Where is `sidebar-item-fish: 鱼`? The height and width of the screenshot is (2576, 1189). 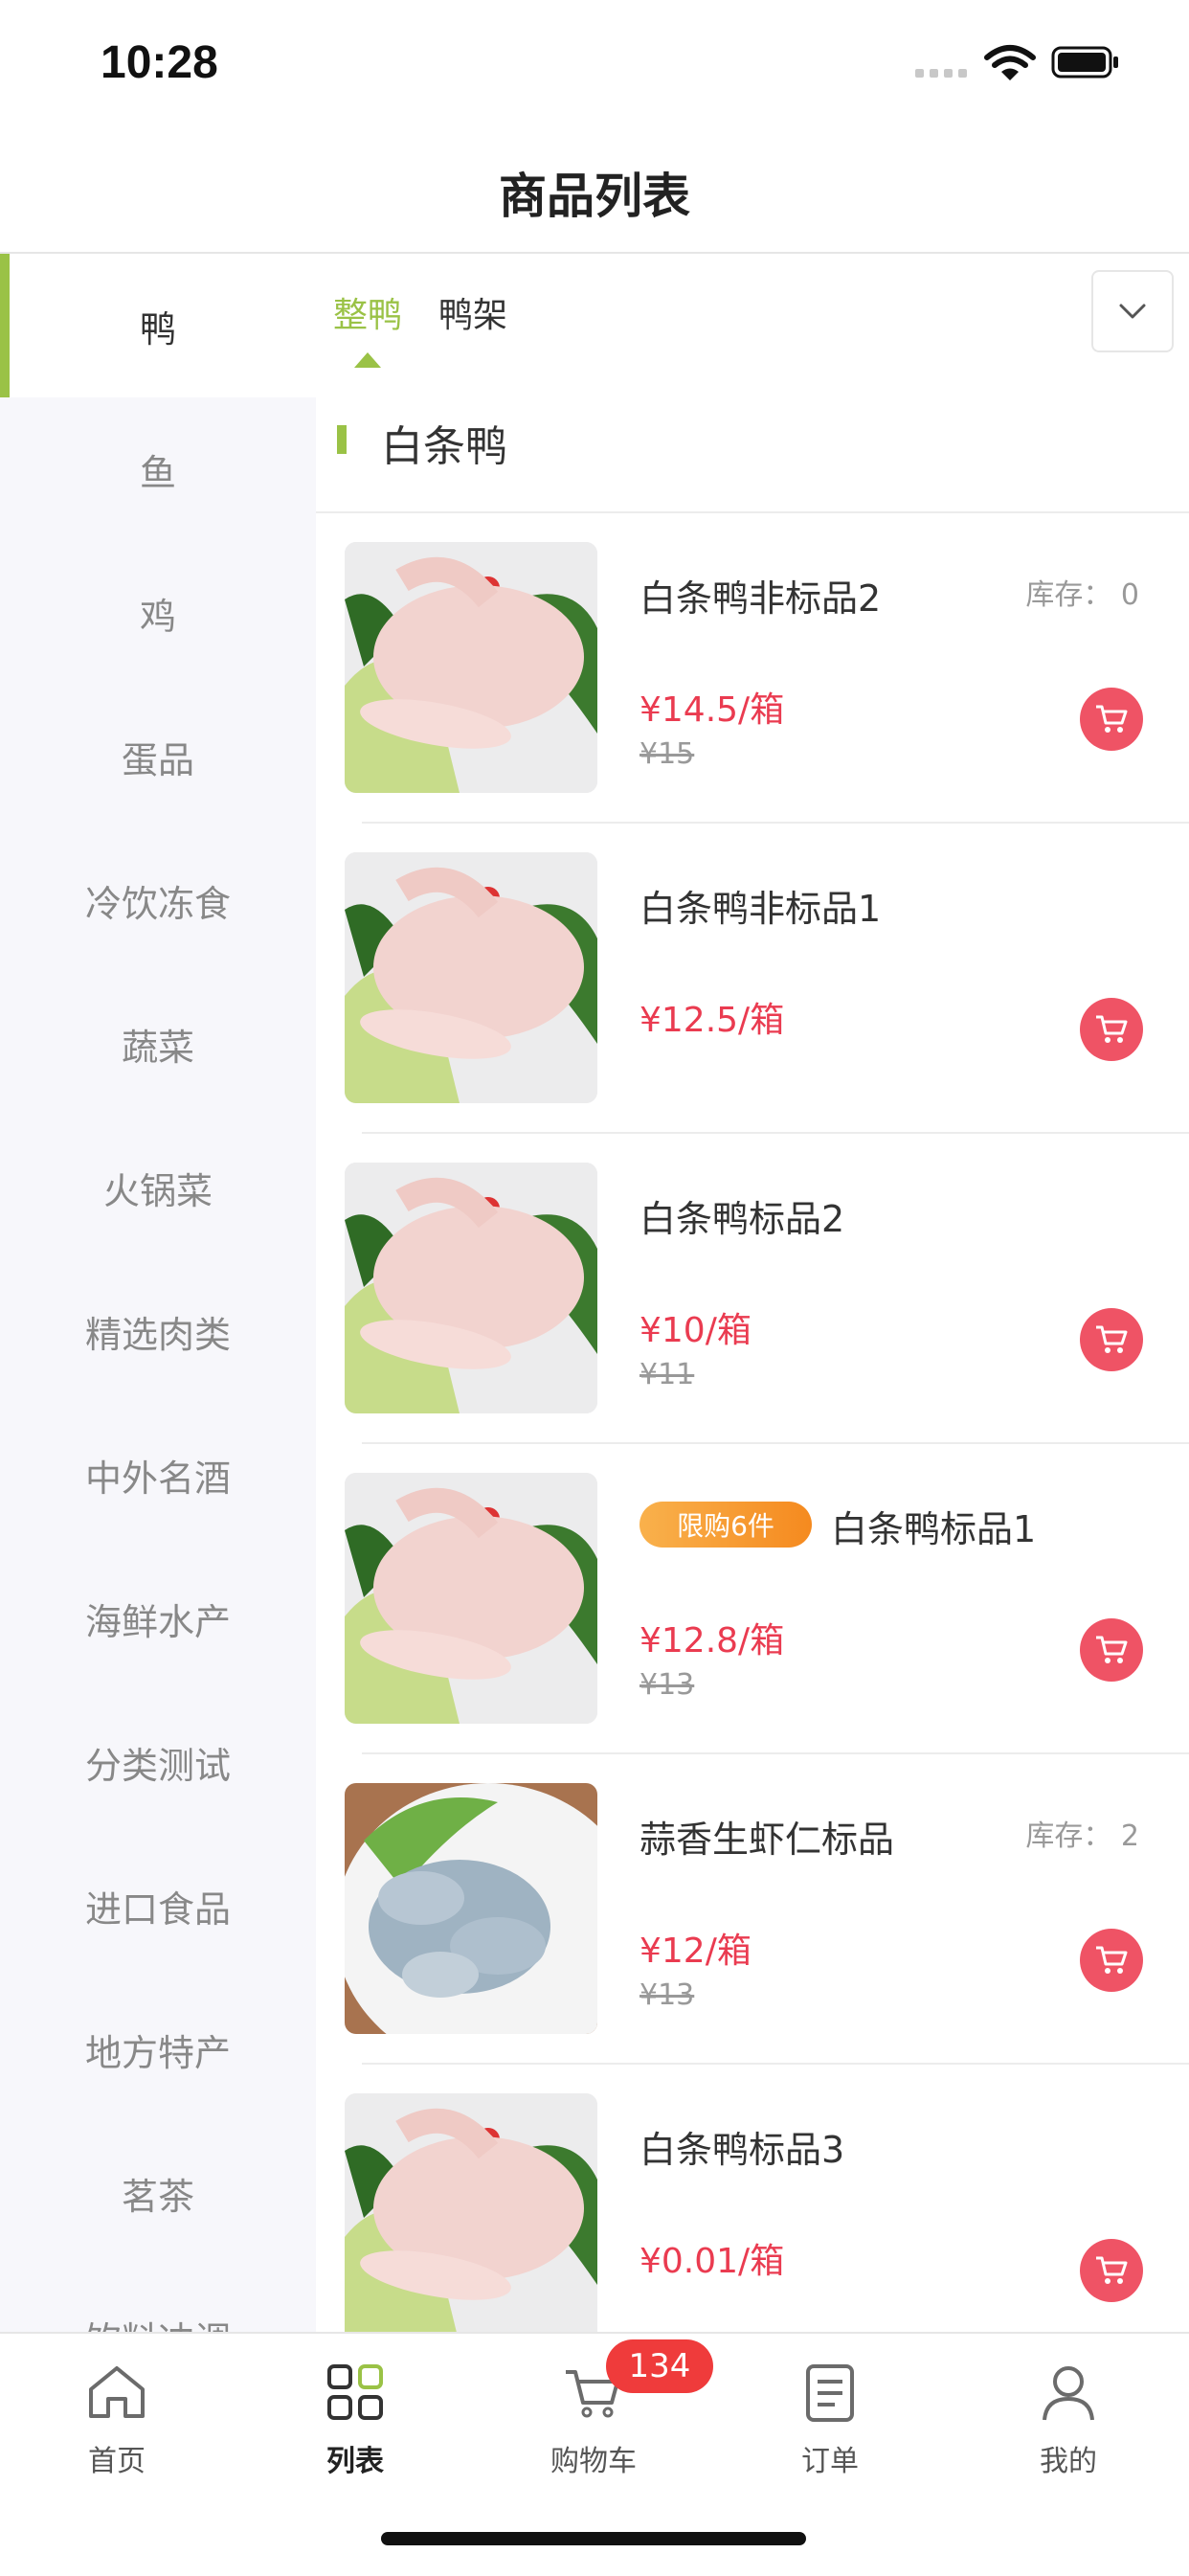 sidebar-item-fish: 鱼 is located at coordinates (158, 469).